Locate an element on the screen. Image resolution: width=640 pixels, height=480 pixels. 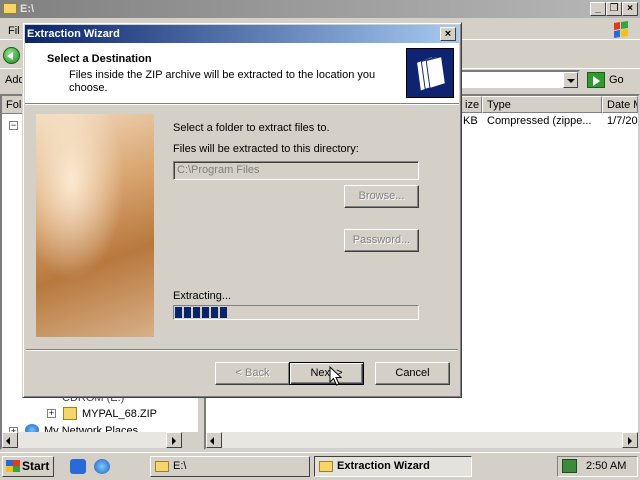
address-dropdown-button is located at coordinates (570, 80).